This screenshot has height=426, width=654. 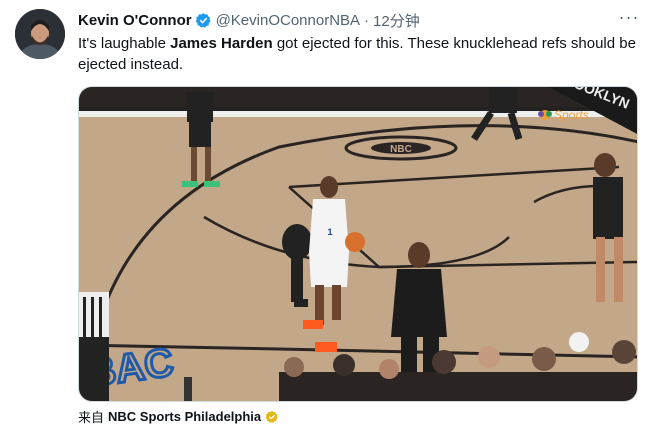 I want to click on verified-badge-icon, so click(x=203, y=20).